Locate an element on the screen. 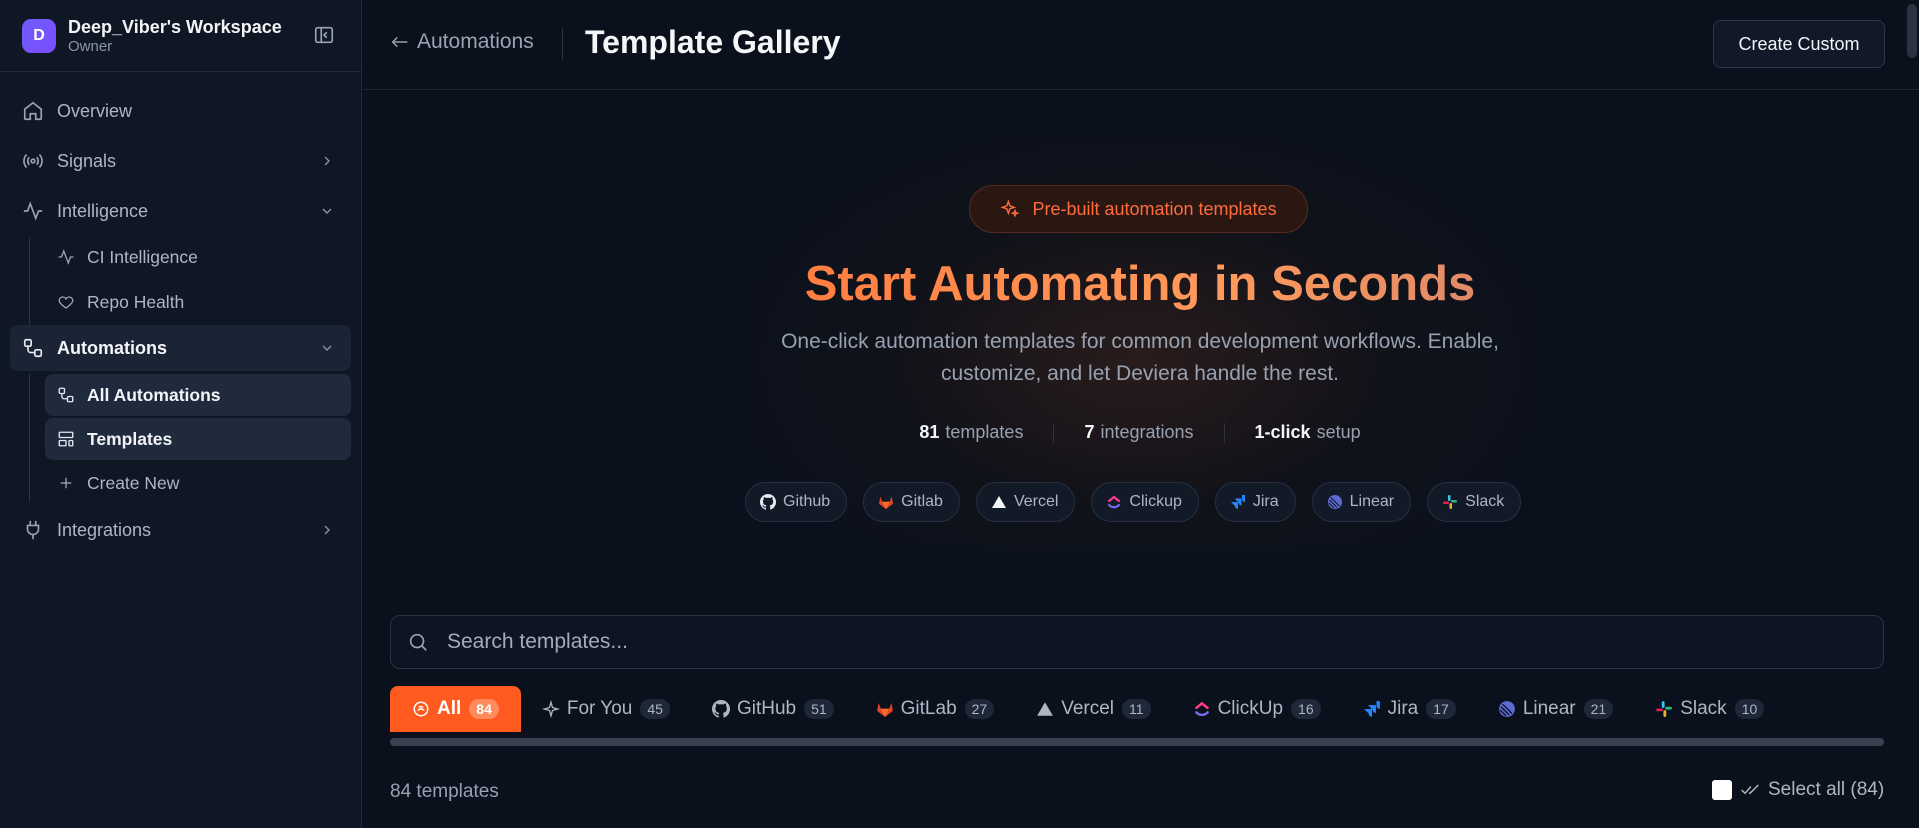 The height and width of the screenshot is (828, 1919). sidebar-item-all-automations: All Automations is located at coordinates (198, 395).